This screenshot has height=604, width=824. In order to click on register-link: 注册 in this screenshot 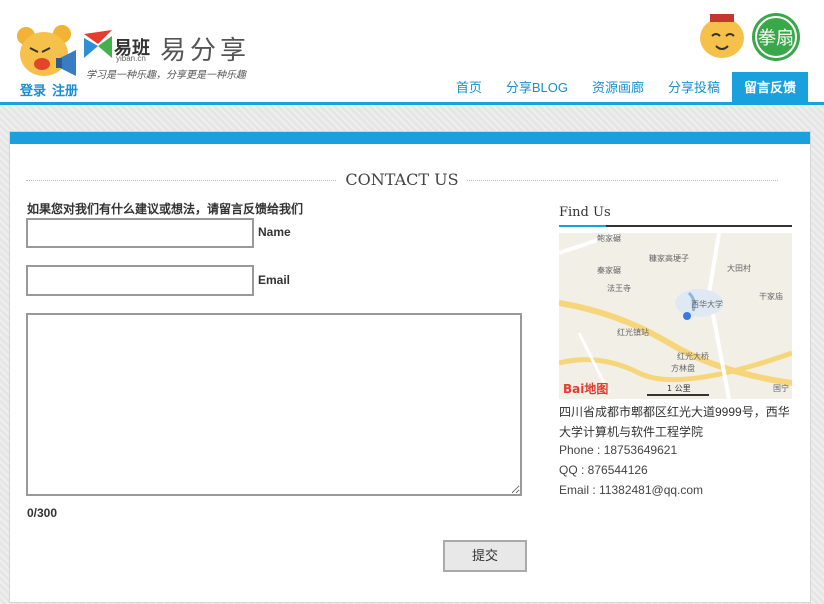, I will do `click(65, 90)`.